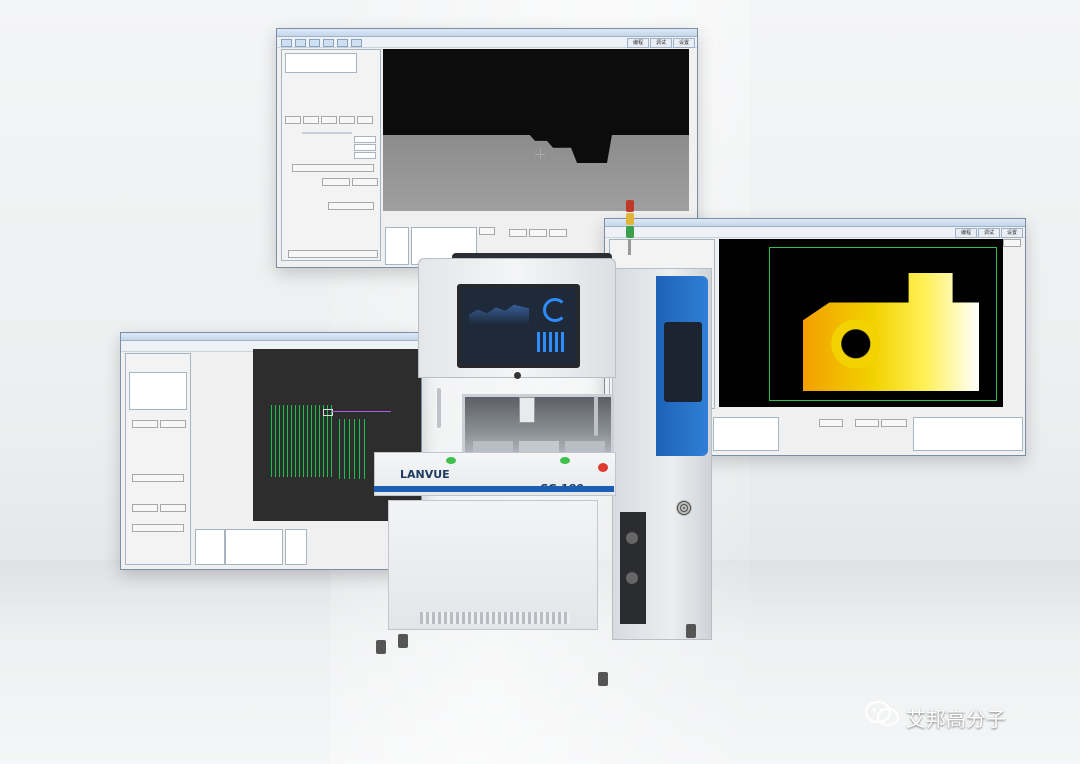 The width and height of the screenshot is (1080, 764). Describe the element at coordinates (630, 228) in the screenshot. I see `signal-tower-icon` at that location.